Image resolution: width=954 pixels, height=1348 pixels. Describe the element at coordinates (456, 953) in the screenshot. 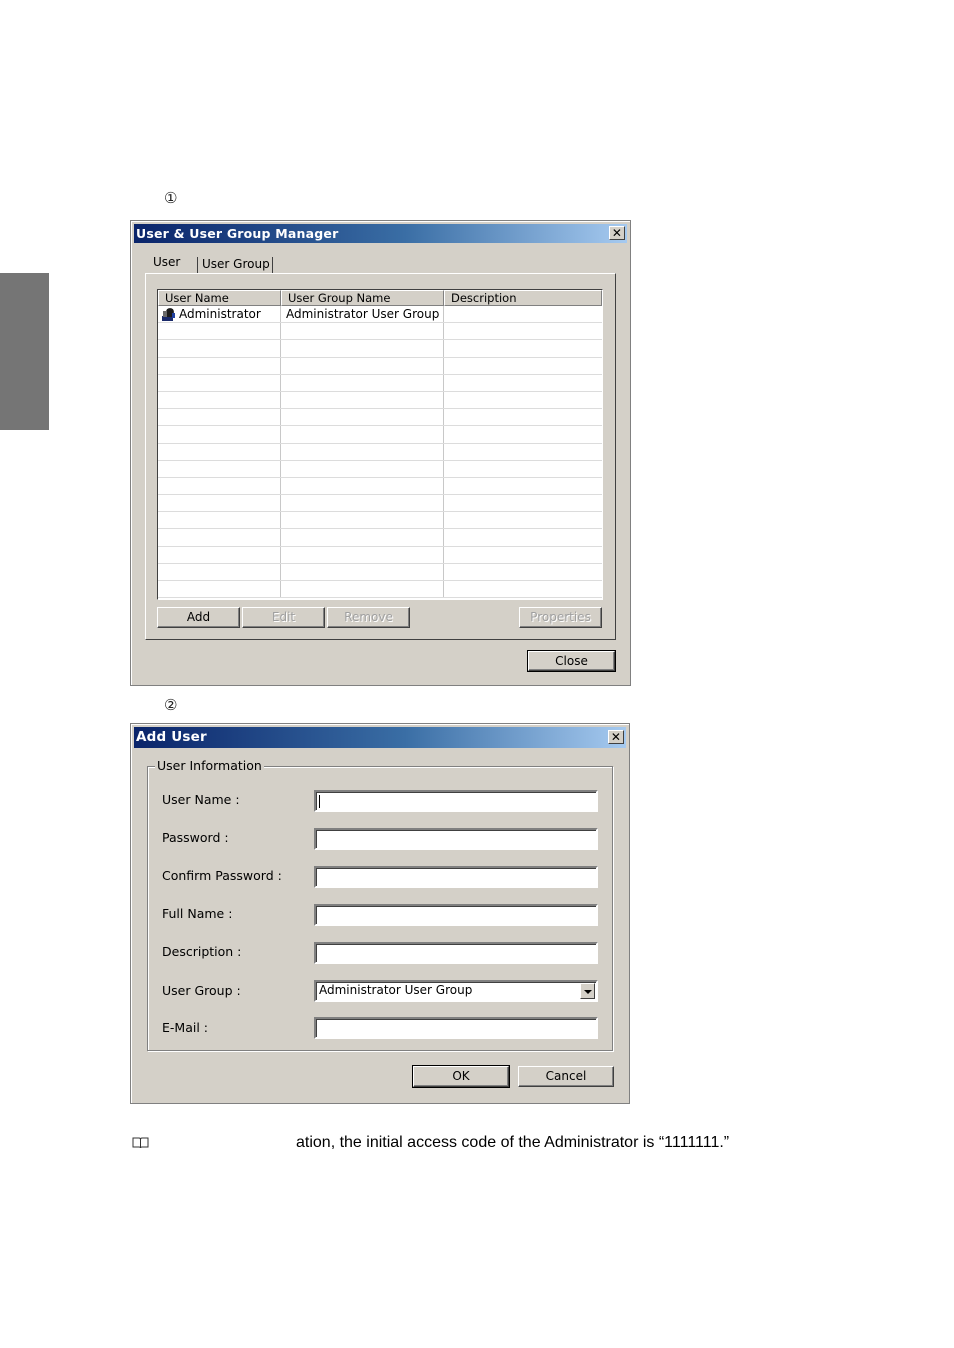

I see `description-input` at that location.